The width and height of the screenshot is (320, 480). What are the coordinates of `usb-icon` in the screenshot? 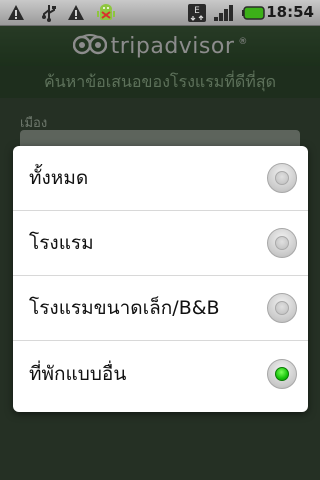 It's located at (49, 12).